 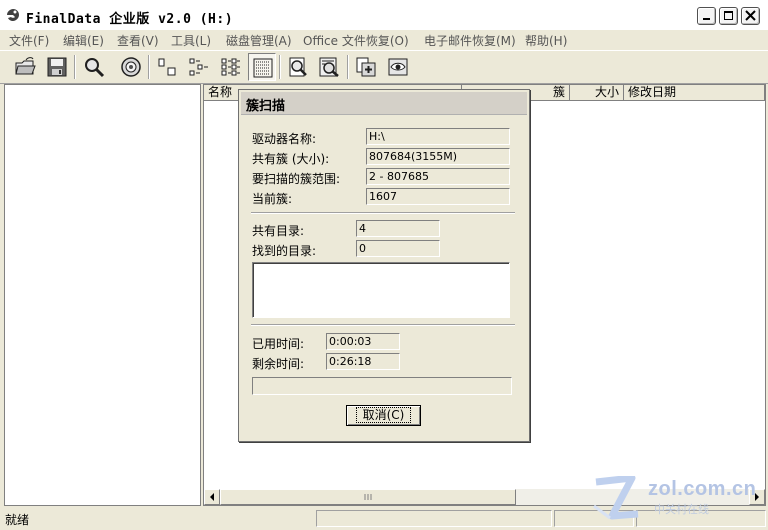 I want to click on menu-view: 查看(V), so click(x=138, y=40).